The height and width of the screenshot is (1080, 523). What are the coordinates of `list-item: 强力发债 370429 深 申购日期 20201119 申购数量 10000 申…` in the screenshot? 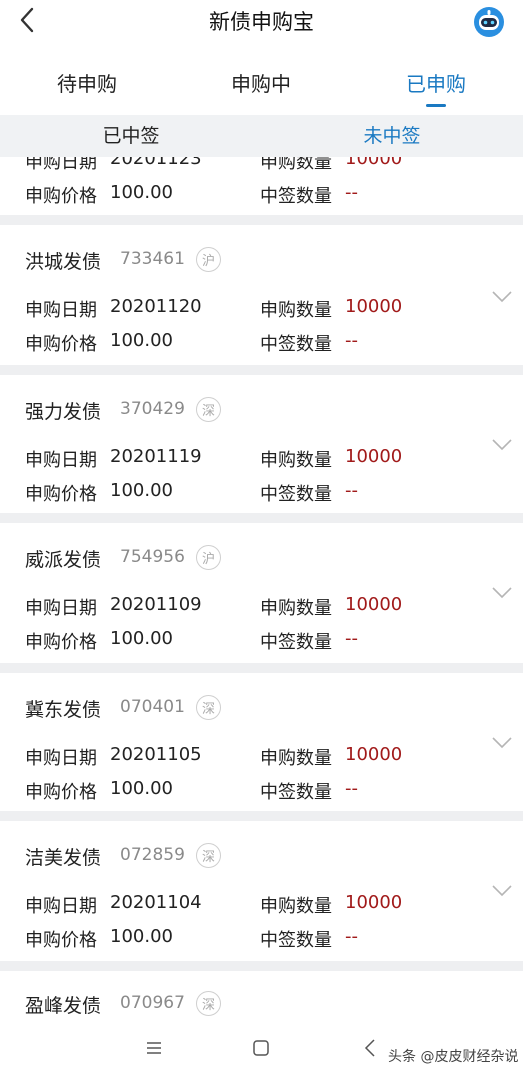 It's located at (261, 444).